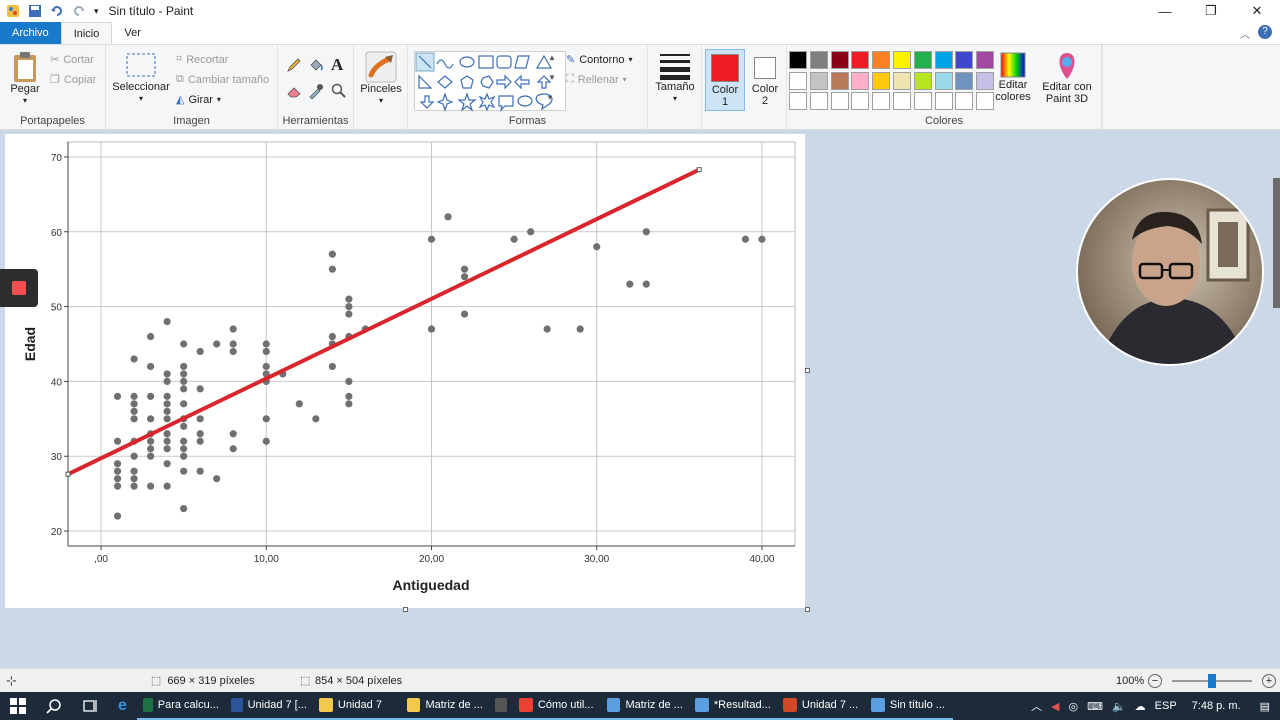 Image resolution: width=1280 pixels, height=720 pixels. Describe the element at coordinates (1119, 706) in the screenshot. I see `volume-icon: 🔈` at that location.